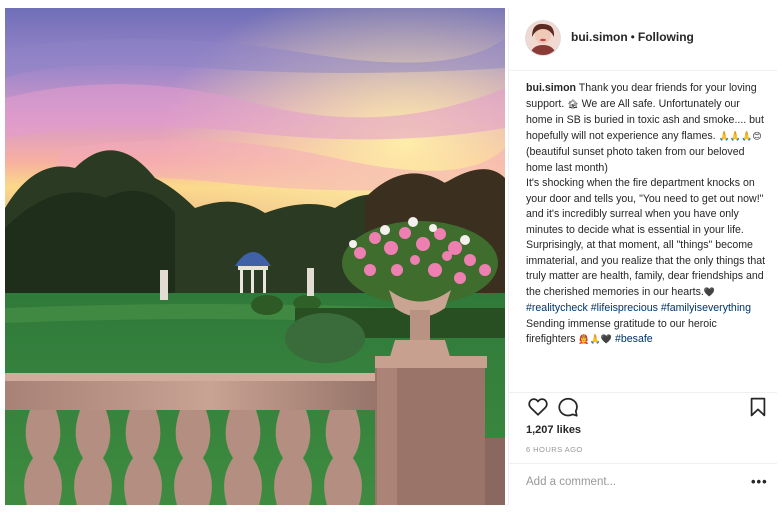  Describe the element at coordinates (634, 339) in the screenshot. I see `hashtag-besafe: #besafe` at that location.